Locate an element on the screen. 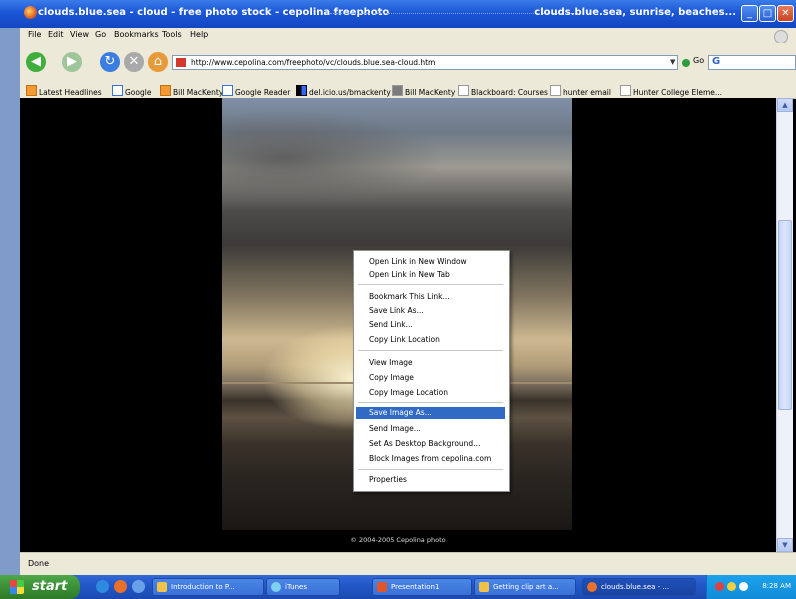 This screenshot has width=796, height=599. go-icon is located at coordinates (686, 63).